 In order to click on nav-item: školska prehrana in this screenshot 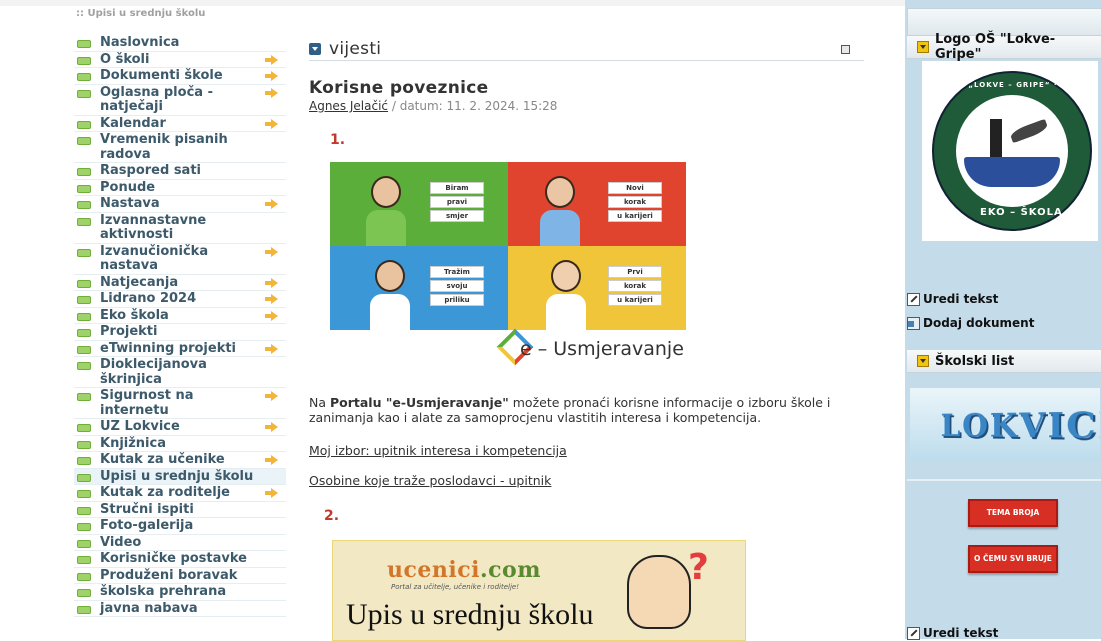, I will do `click(180, 592)`.